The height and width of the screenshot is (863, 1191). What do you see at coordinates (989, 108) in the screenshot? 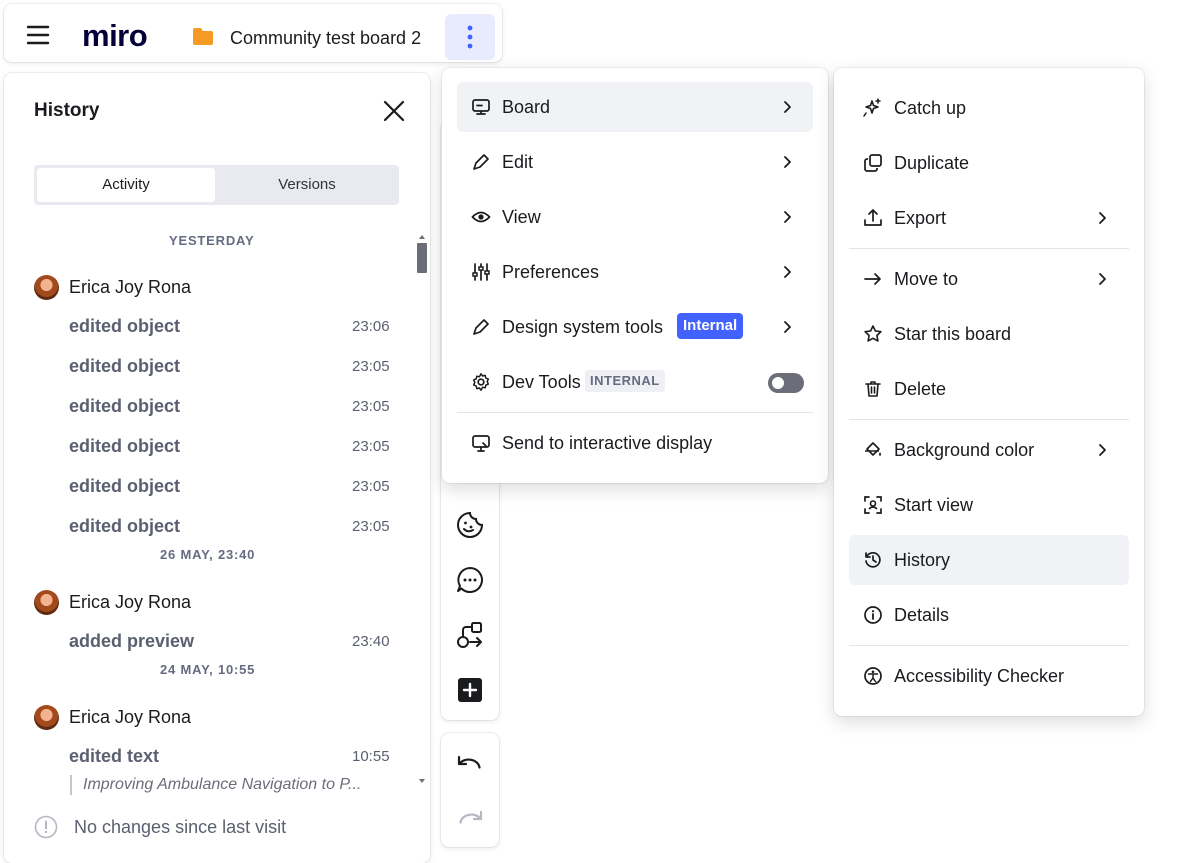
I see `menu-item-catch-up: Catch up` at bounding box center [989, 108].